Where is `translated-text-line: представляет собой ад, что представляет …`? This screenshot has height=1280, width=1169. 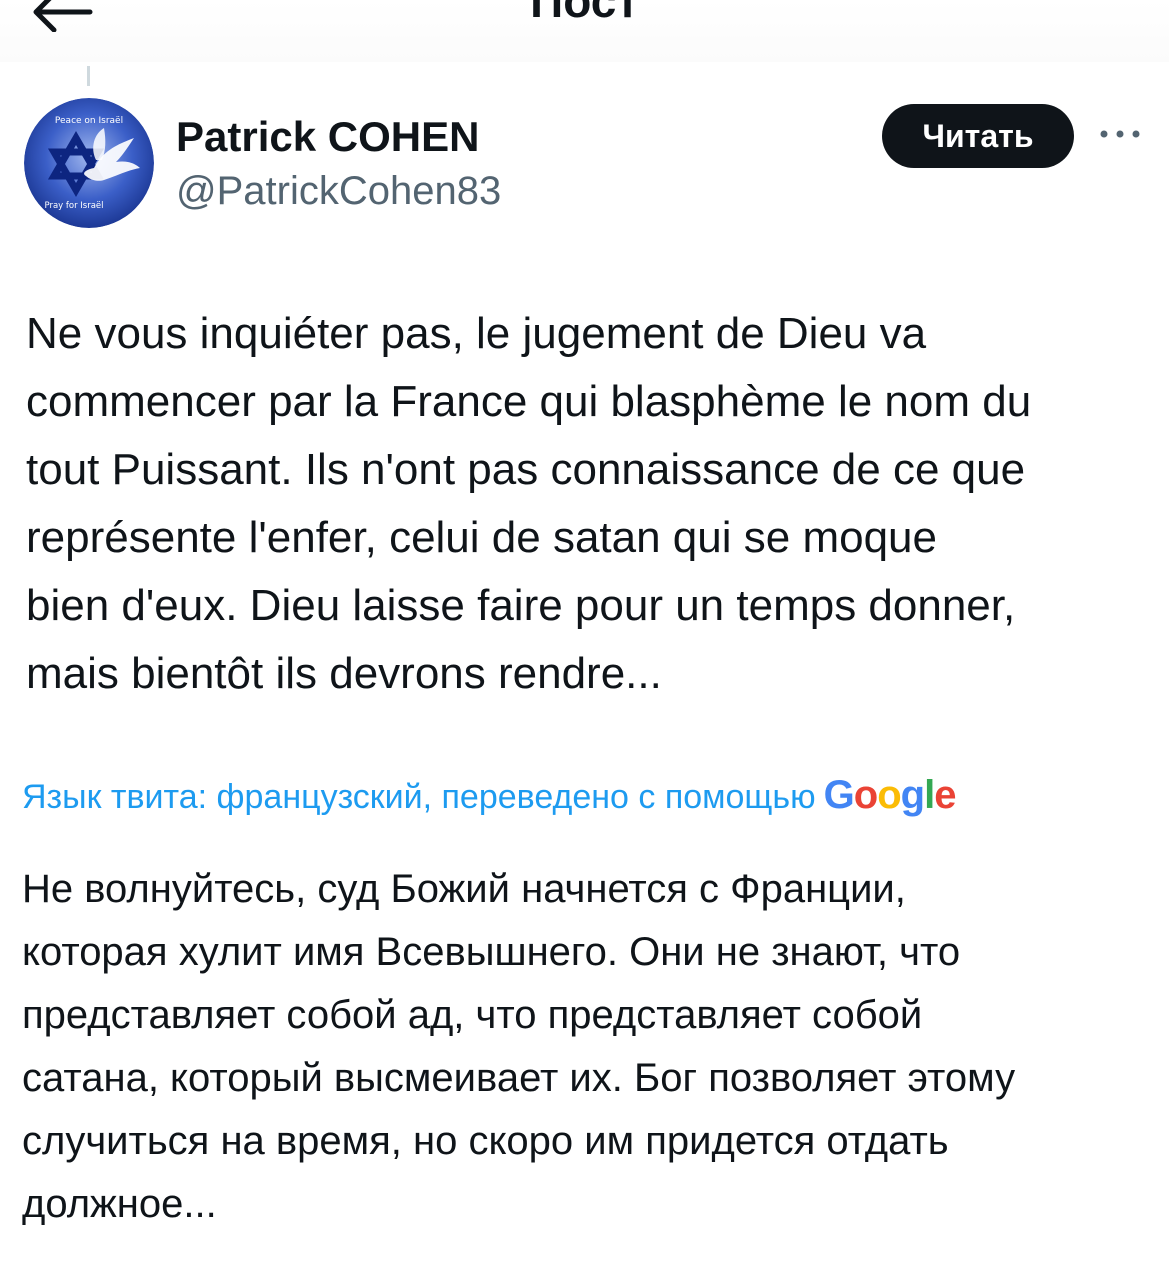 translated-text-line: представляет собой ад, что представляет … is located at coordinates (472, 1015).